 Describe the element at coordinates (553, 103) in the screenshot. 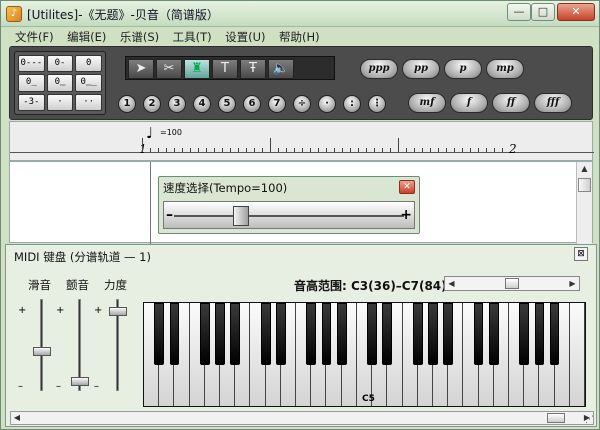

I see `dynamic-fff-button: fff` at that location.